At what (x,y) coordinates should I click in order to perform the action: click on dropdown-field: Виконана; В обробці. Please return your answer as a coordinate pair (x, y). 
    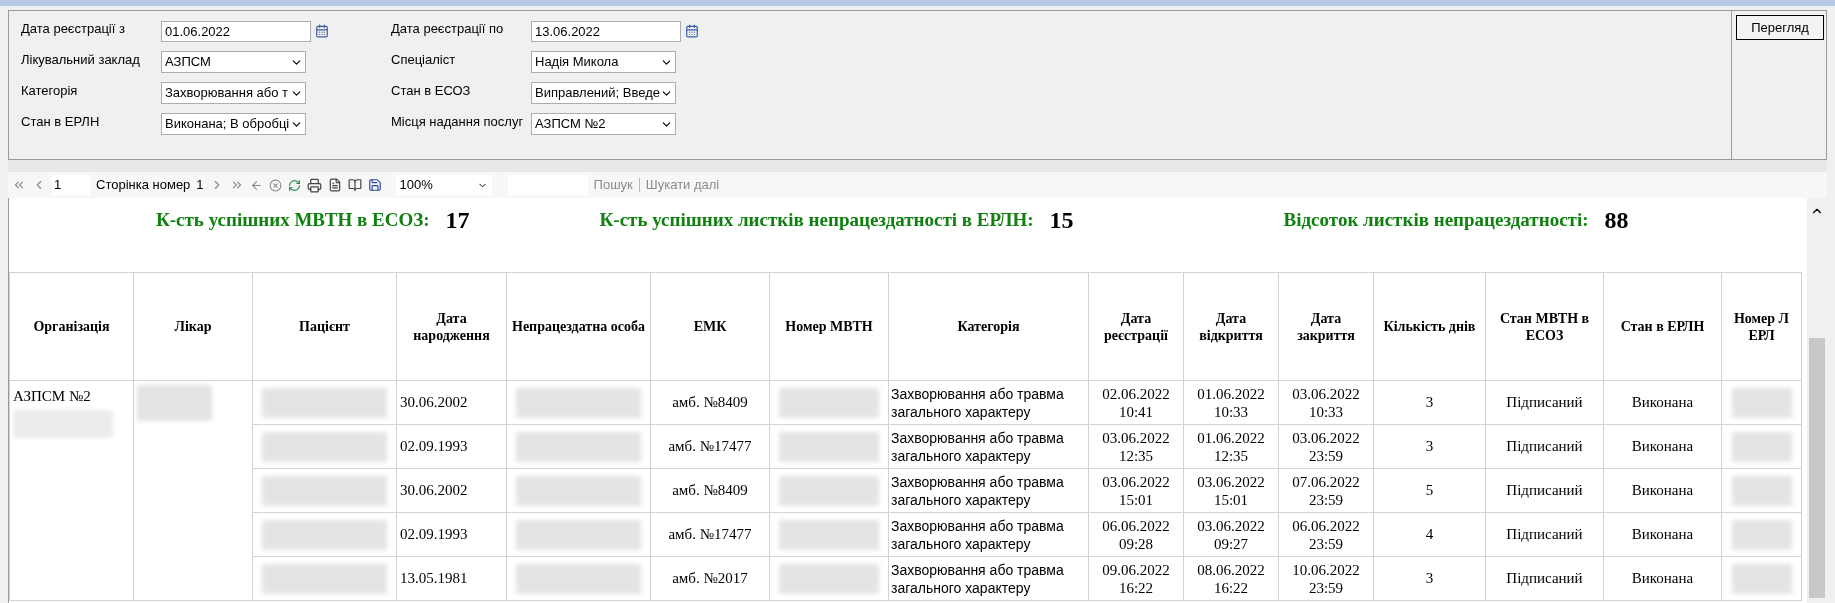
    Looking at the image, I should click on (233, 124).